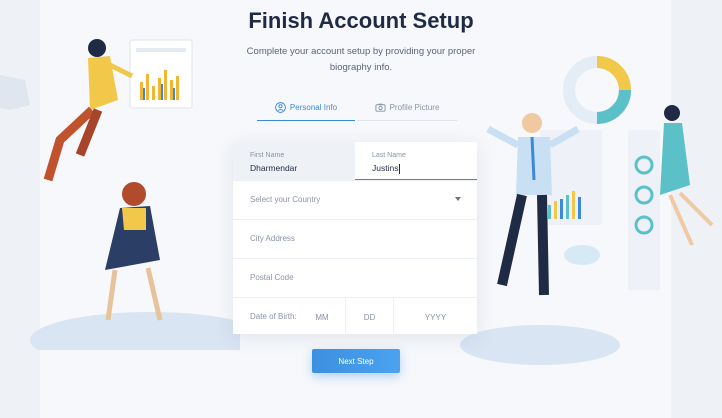 This screenshot has width=722, height=418. Describe the element at coordinates (274, 168) in the screenshot. I see `first-name-value: Dharmendar` at that location.